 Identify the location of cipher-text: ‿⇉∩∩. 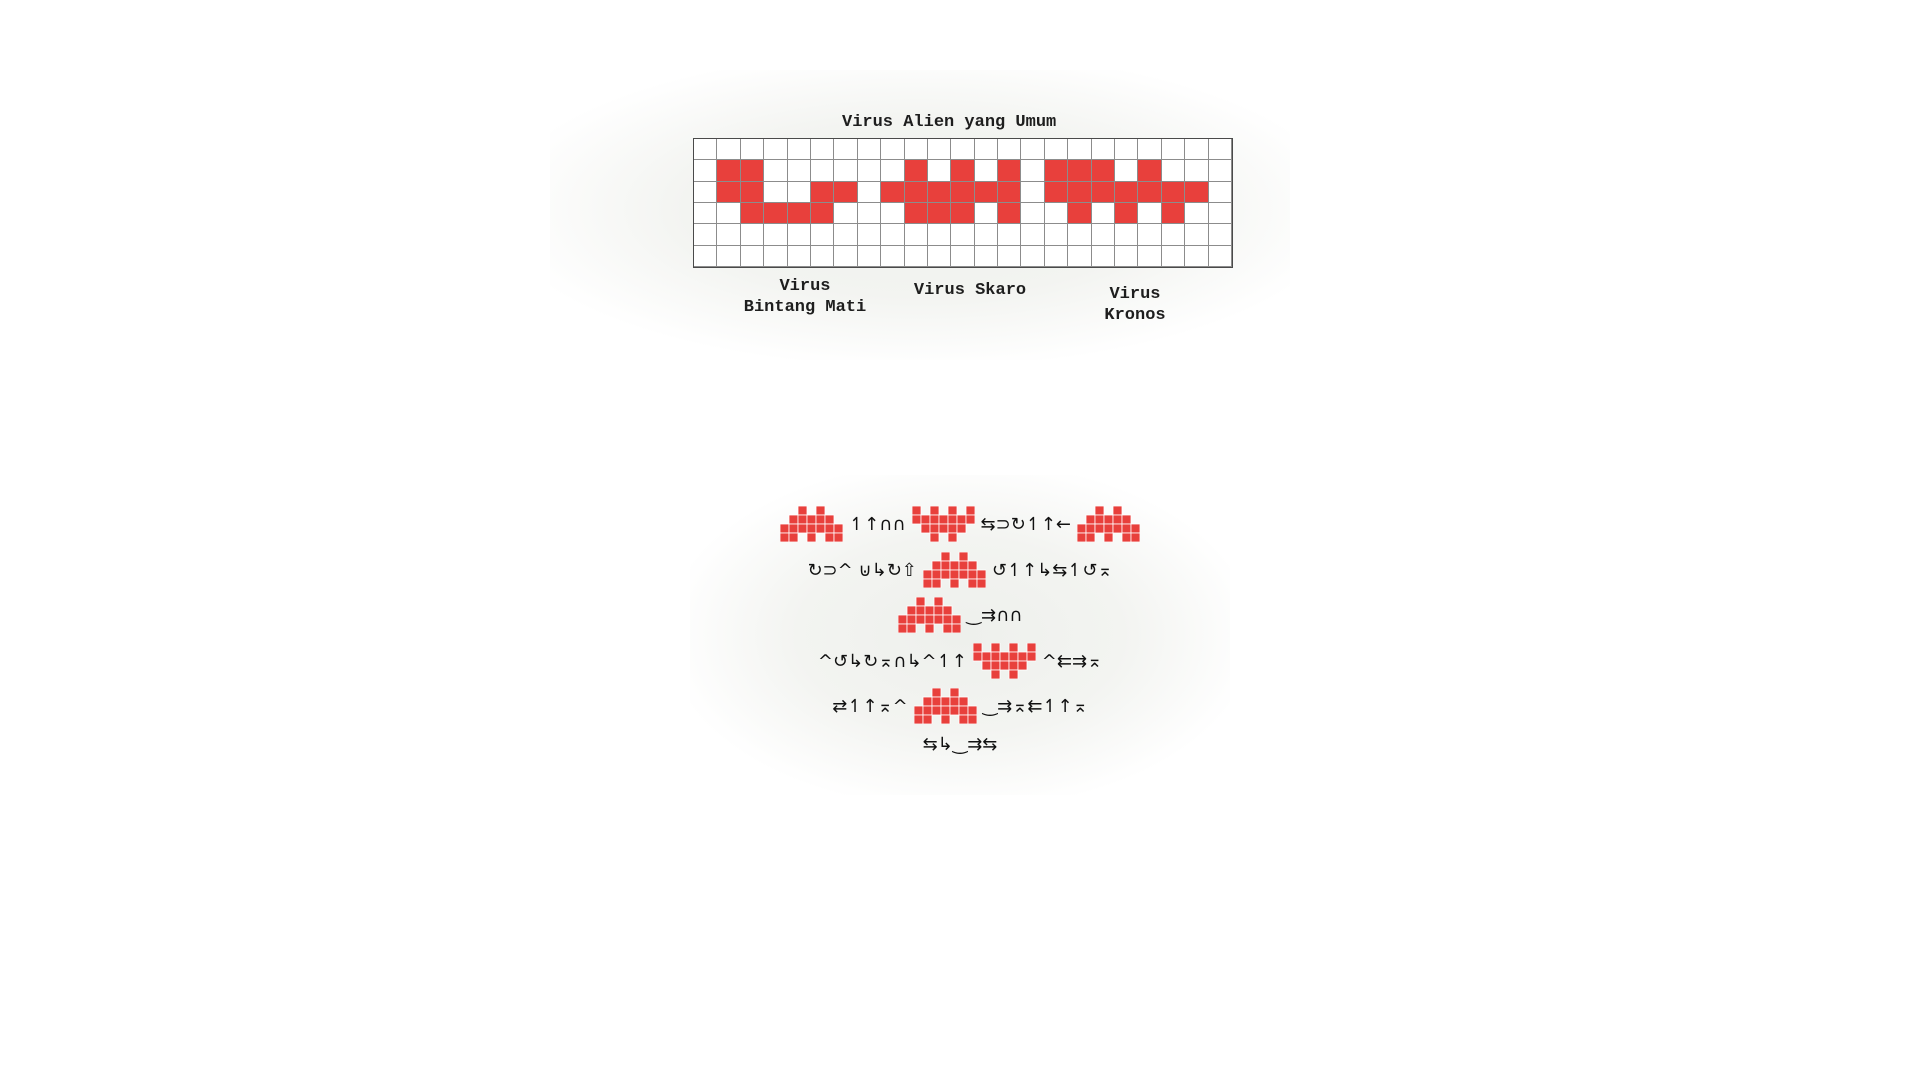
(994, 615).